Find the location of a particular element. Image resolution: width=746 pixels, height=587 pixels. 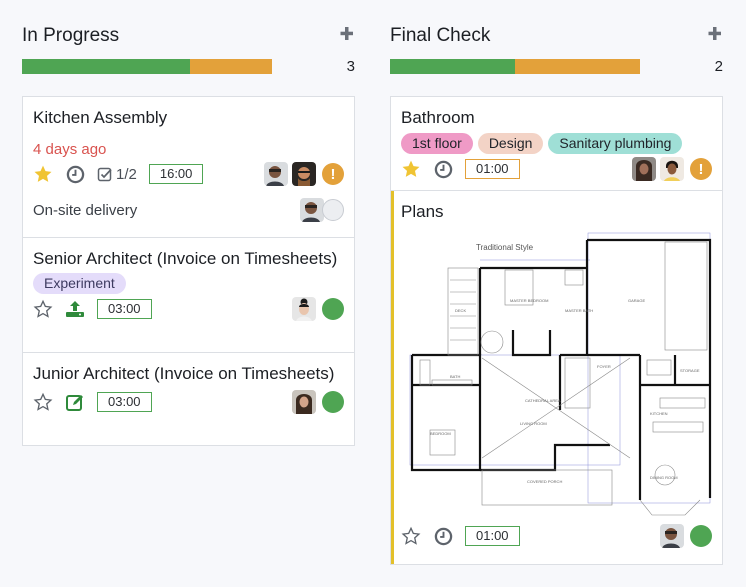

column-title: Final Check is located at coordinates (440, 35).